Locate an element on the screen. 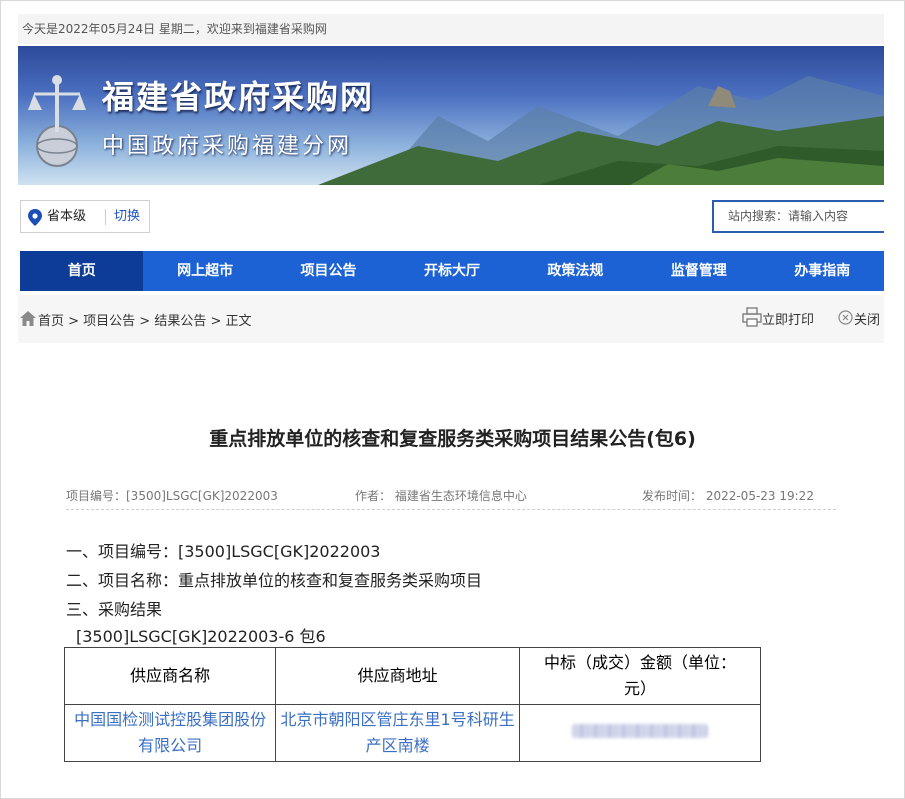 This screenshot has height=799, width=905. region-level: 省本级 is located at coordinates (67, 216).